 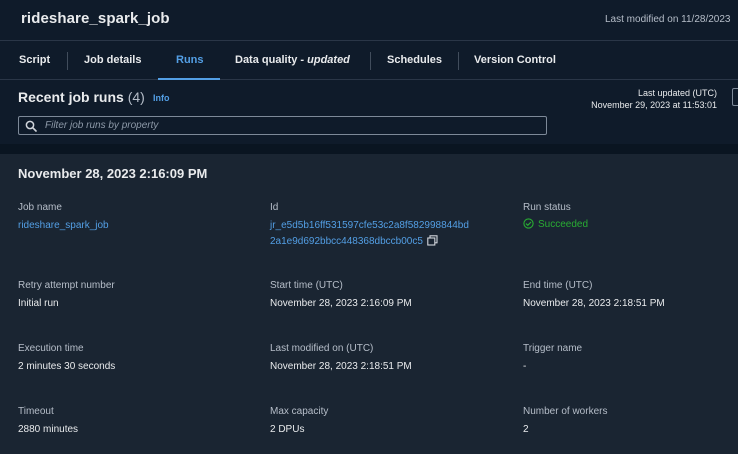 I want to click on run-id-line-1: jr_e5d5b16ff531597cfe53c2a8f582998844bd, so click(x=369, y=225).